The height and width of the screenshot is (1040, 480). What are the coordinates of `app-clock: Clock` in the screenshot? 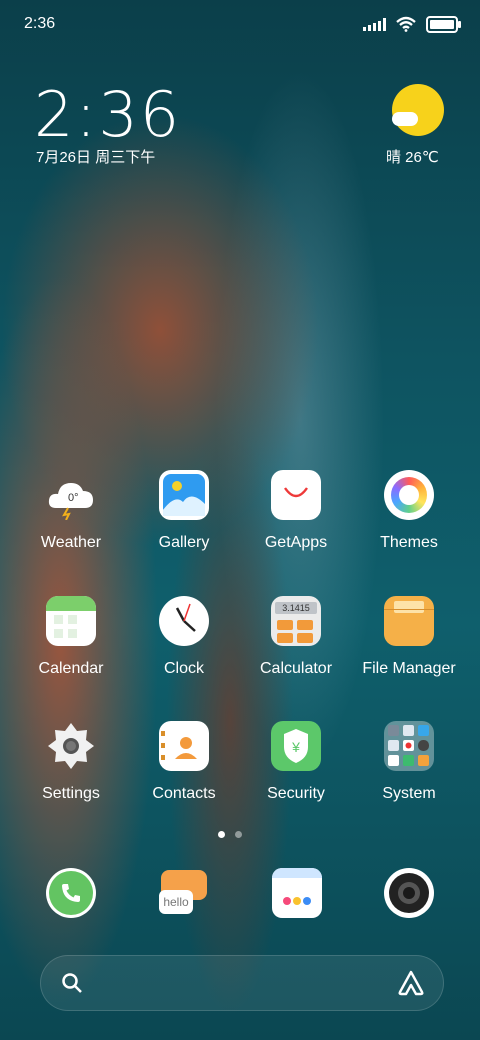 It's located at (184, 637).